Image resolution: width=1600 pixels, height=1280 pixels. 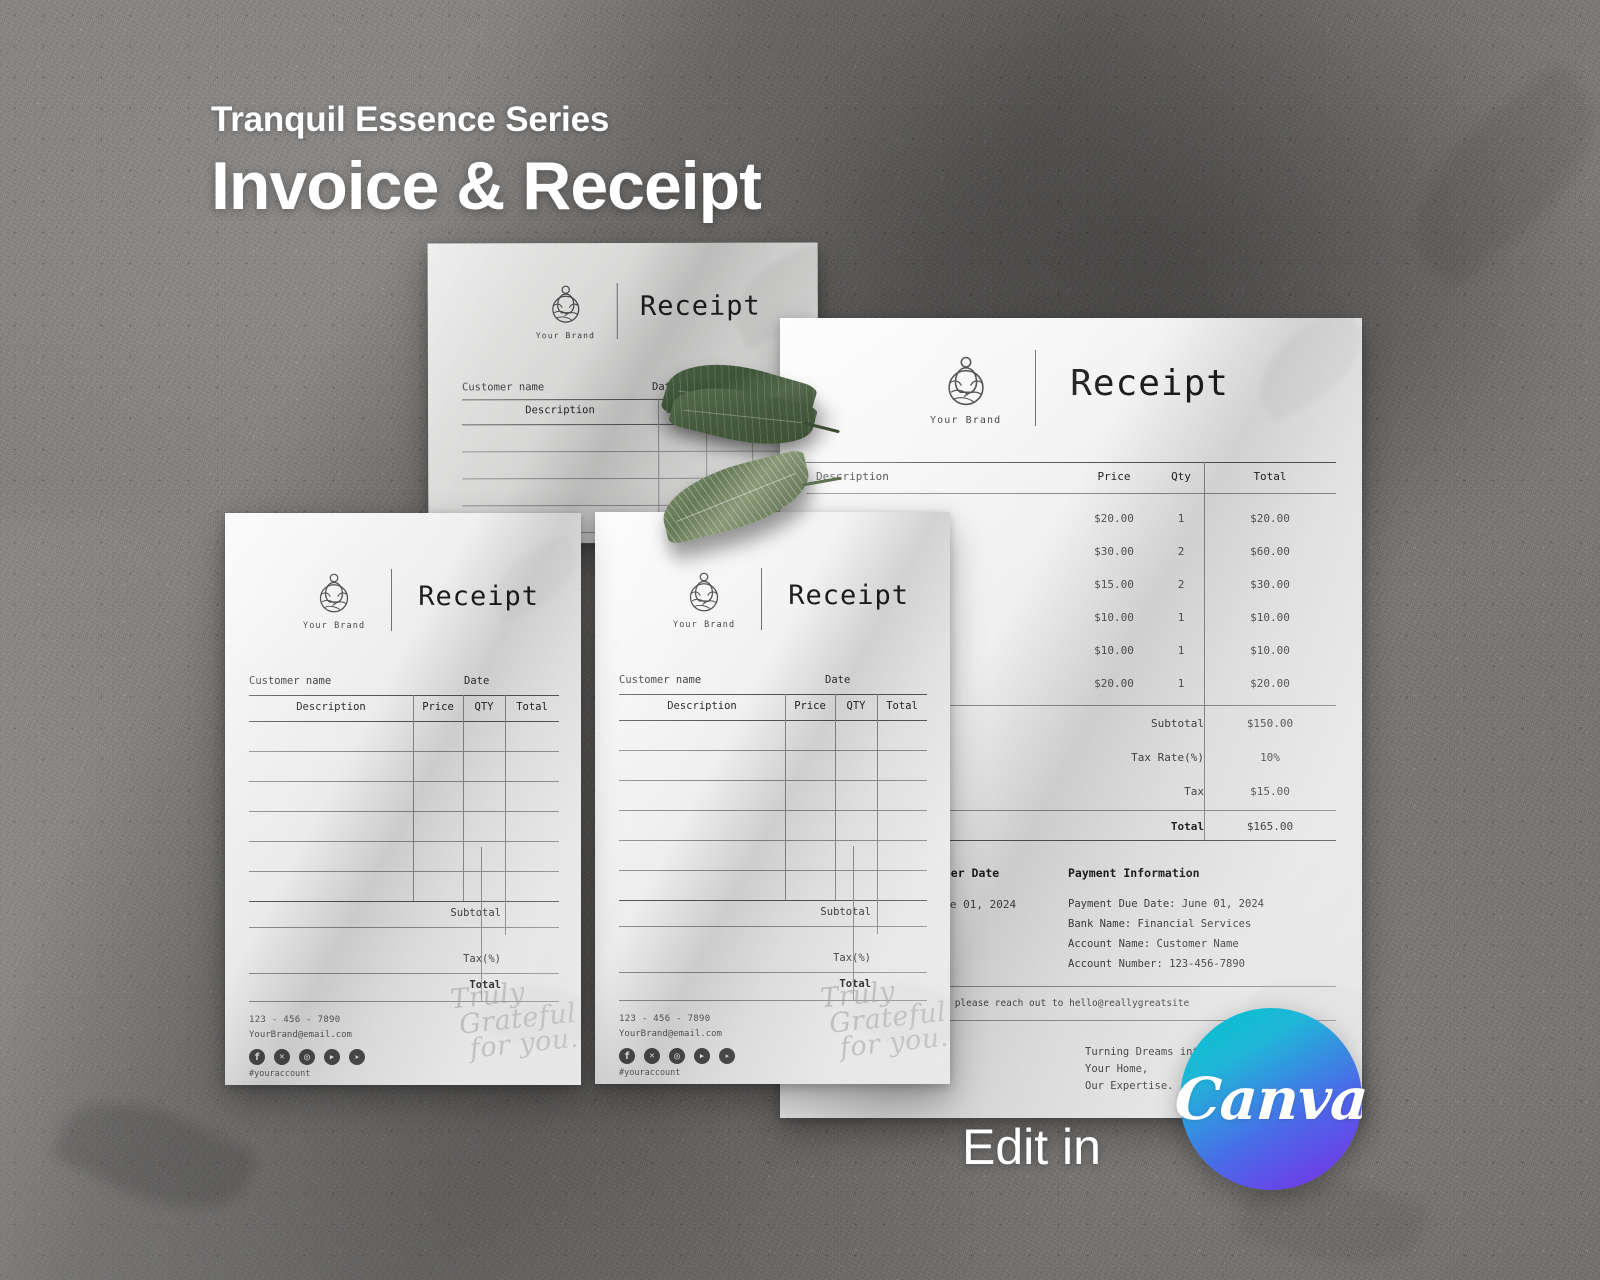 I want to click on page-title: Invoice & Receipt, so click(x=486, y=186).